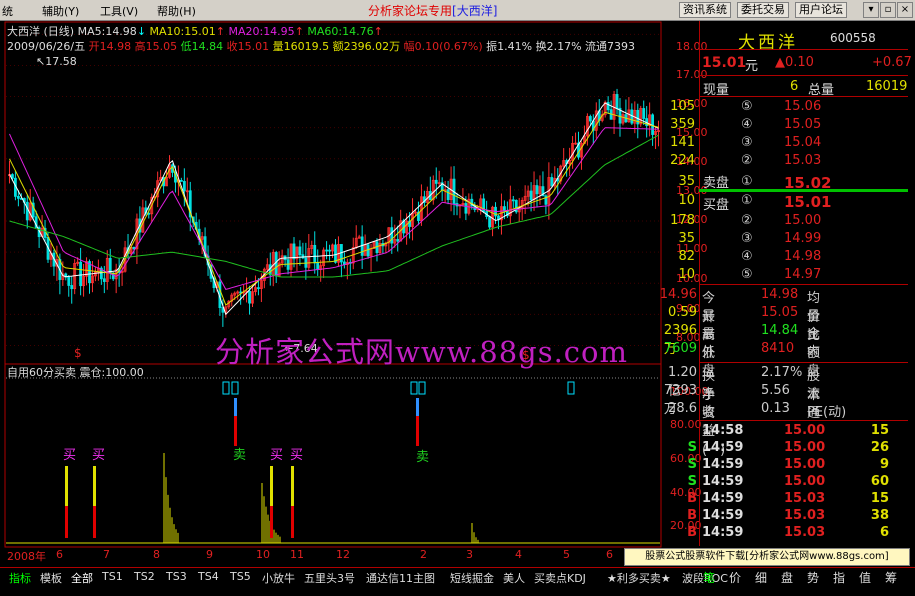 The image size is (915, 596). What do you see at coordinates (343, 554) in the screenshot?
I see `date-tick: 12` at bounding box center [343, 554].